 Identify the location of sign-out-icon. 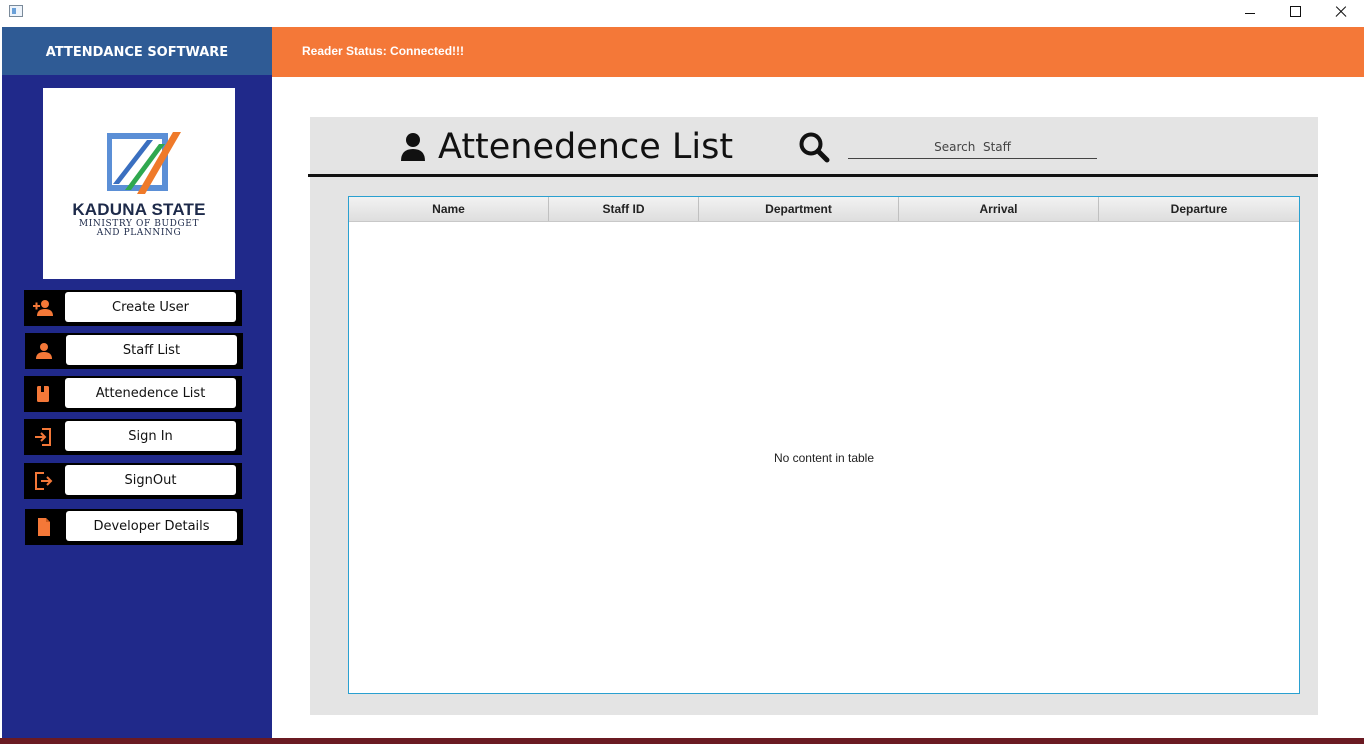
(44, 481).